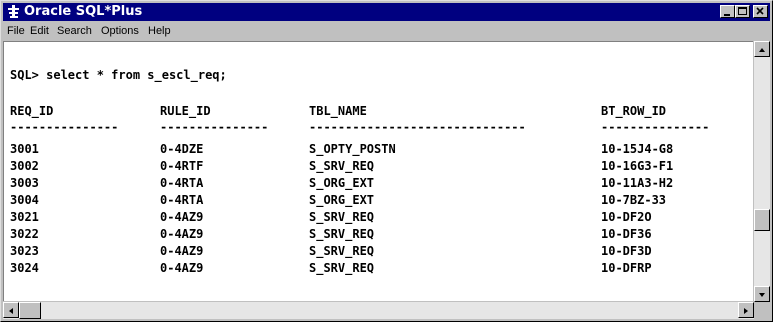 This screenshot has height=322, width=773. I want to click on cell-bt-row-id: 10-16G3-F1, so click(637, 166).